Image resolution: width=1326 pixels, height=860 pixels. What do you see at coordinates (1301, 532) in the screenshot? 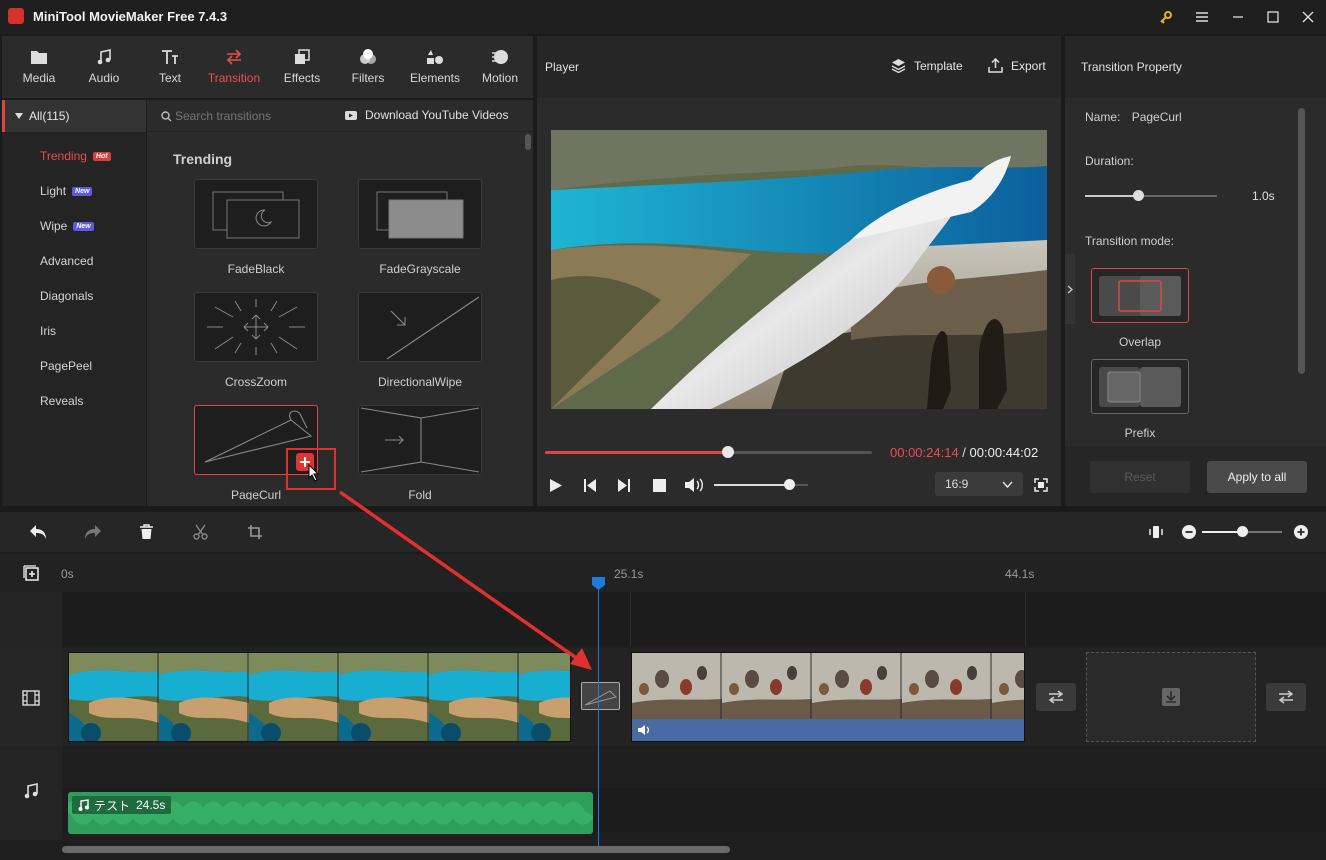
I see `zoom-in-button` at bounding box center [1301, 532].